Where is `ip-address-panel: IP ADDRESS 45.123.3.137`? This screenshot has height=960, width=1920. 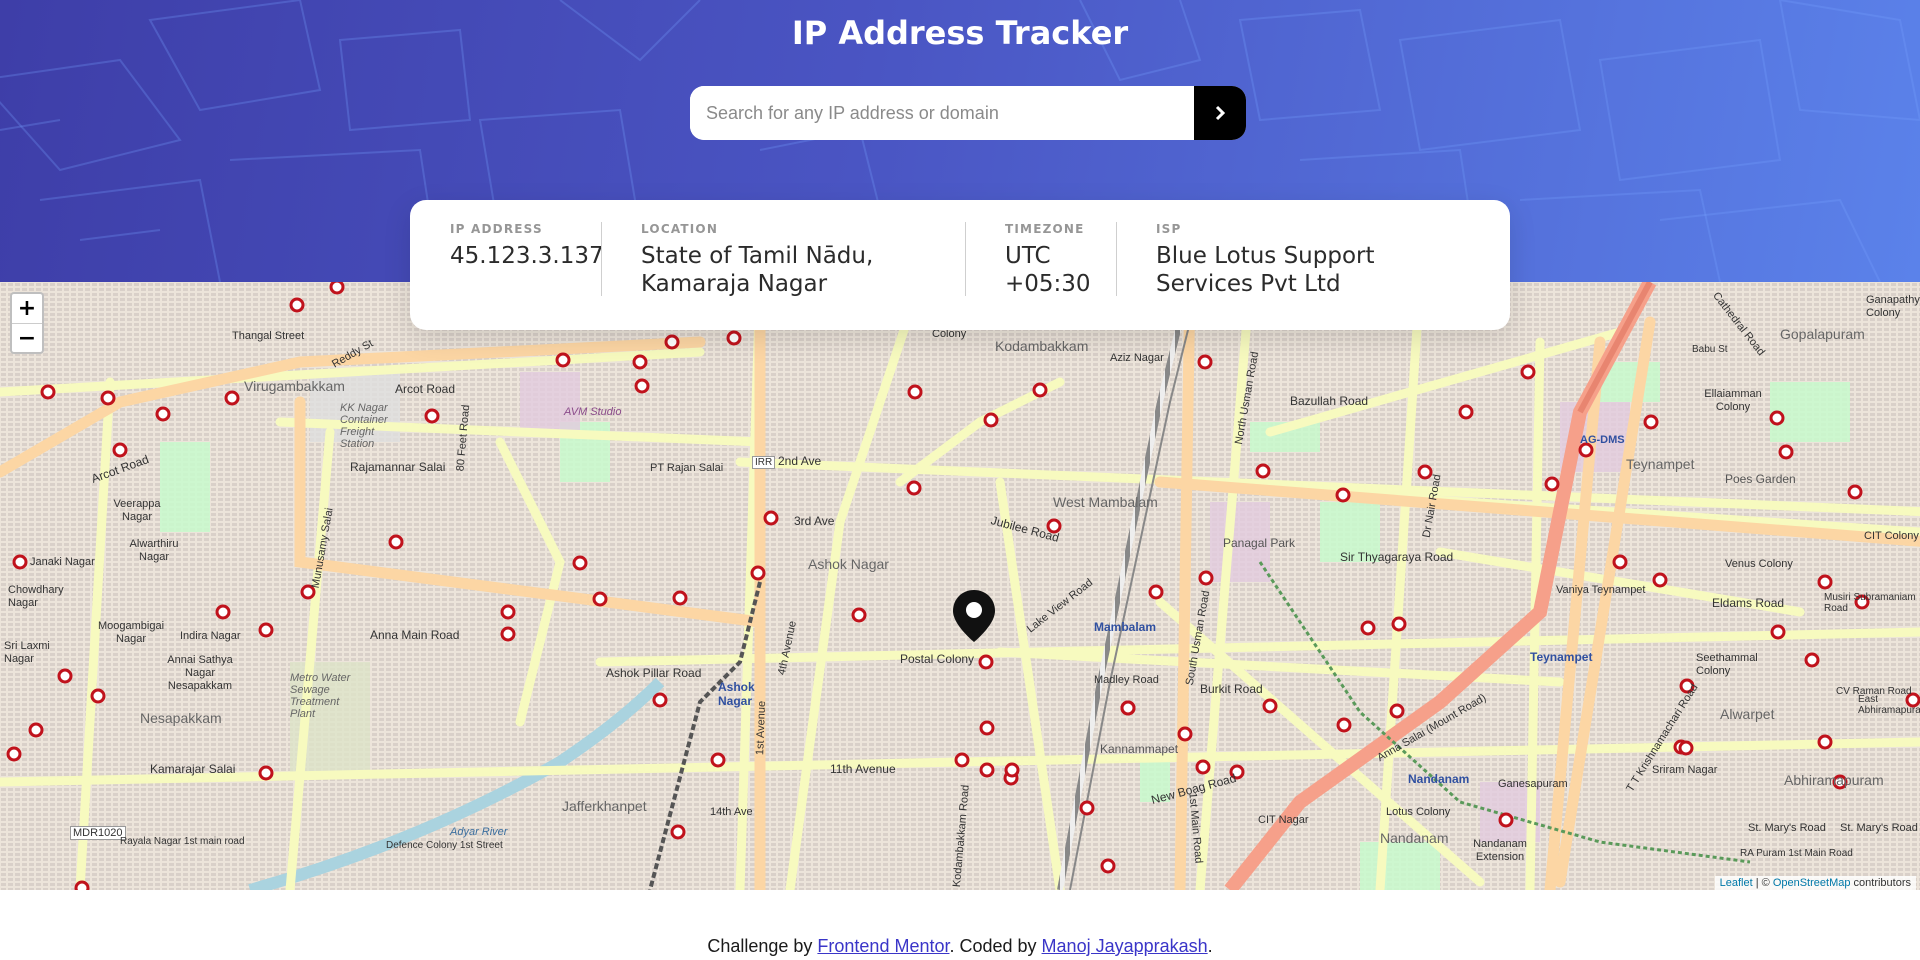 ip-address-panel: IP ADDRESS 45.123.3.137 is located at coordinates (507, 259).